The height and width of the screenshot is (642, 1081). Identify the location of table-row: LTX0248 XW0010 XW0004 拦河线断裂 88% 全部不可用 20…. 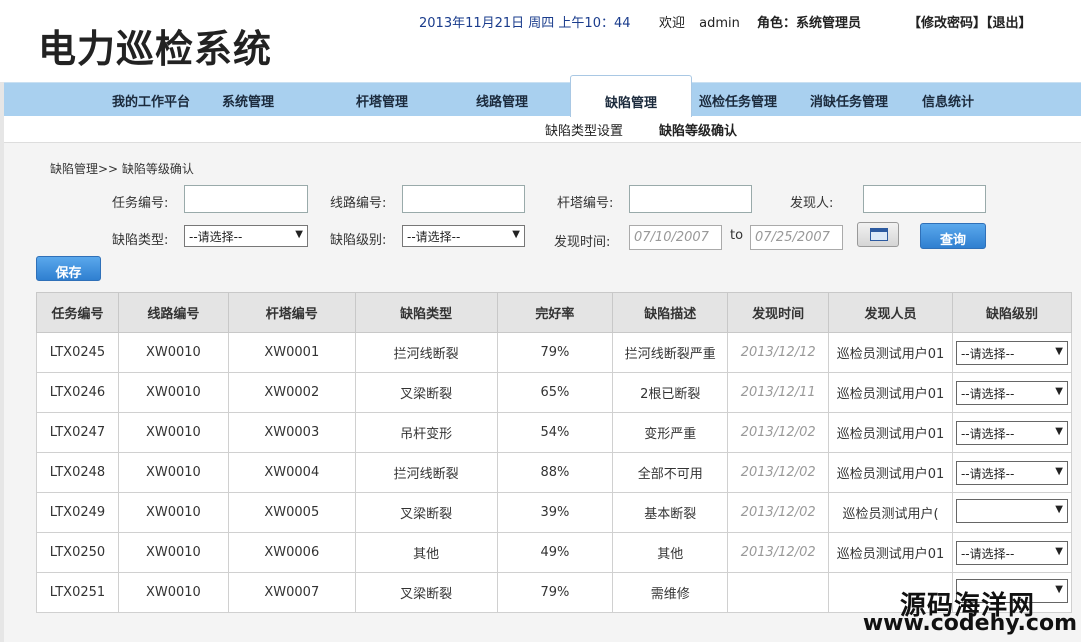
(554, 472).